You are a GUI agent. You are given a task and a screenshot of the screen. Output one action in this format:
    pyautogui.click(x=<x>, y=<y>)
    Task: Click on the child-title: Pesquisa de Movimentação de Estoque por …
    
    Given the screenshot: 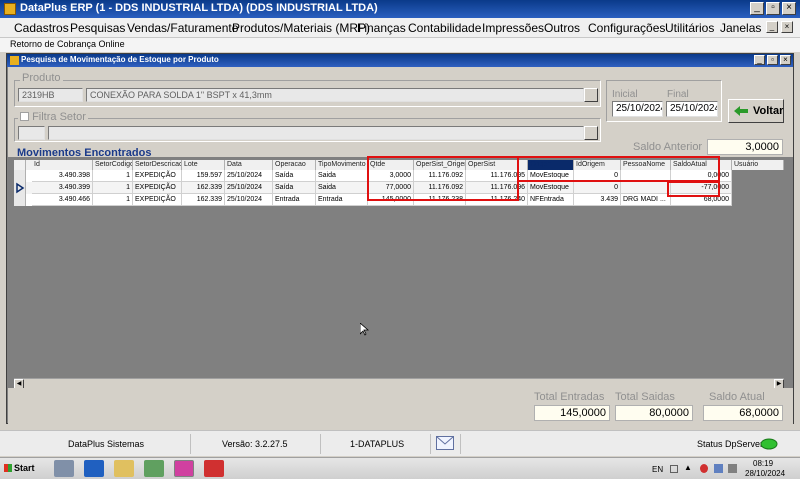 What is the action you would take?
    pyautogui.click(x=120, y=59)
    